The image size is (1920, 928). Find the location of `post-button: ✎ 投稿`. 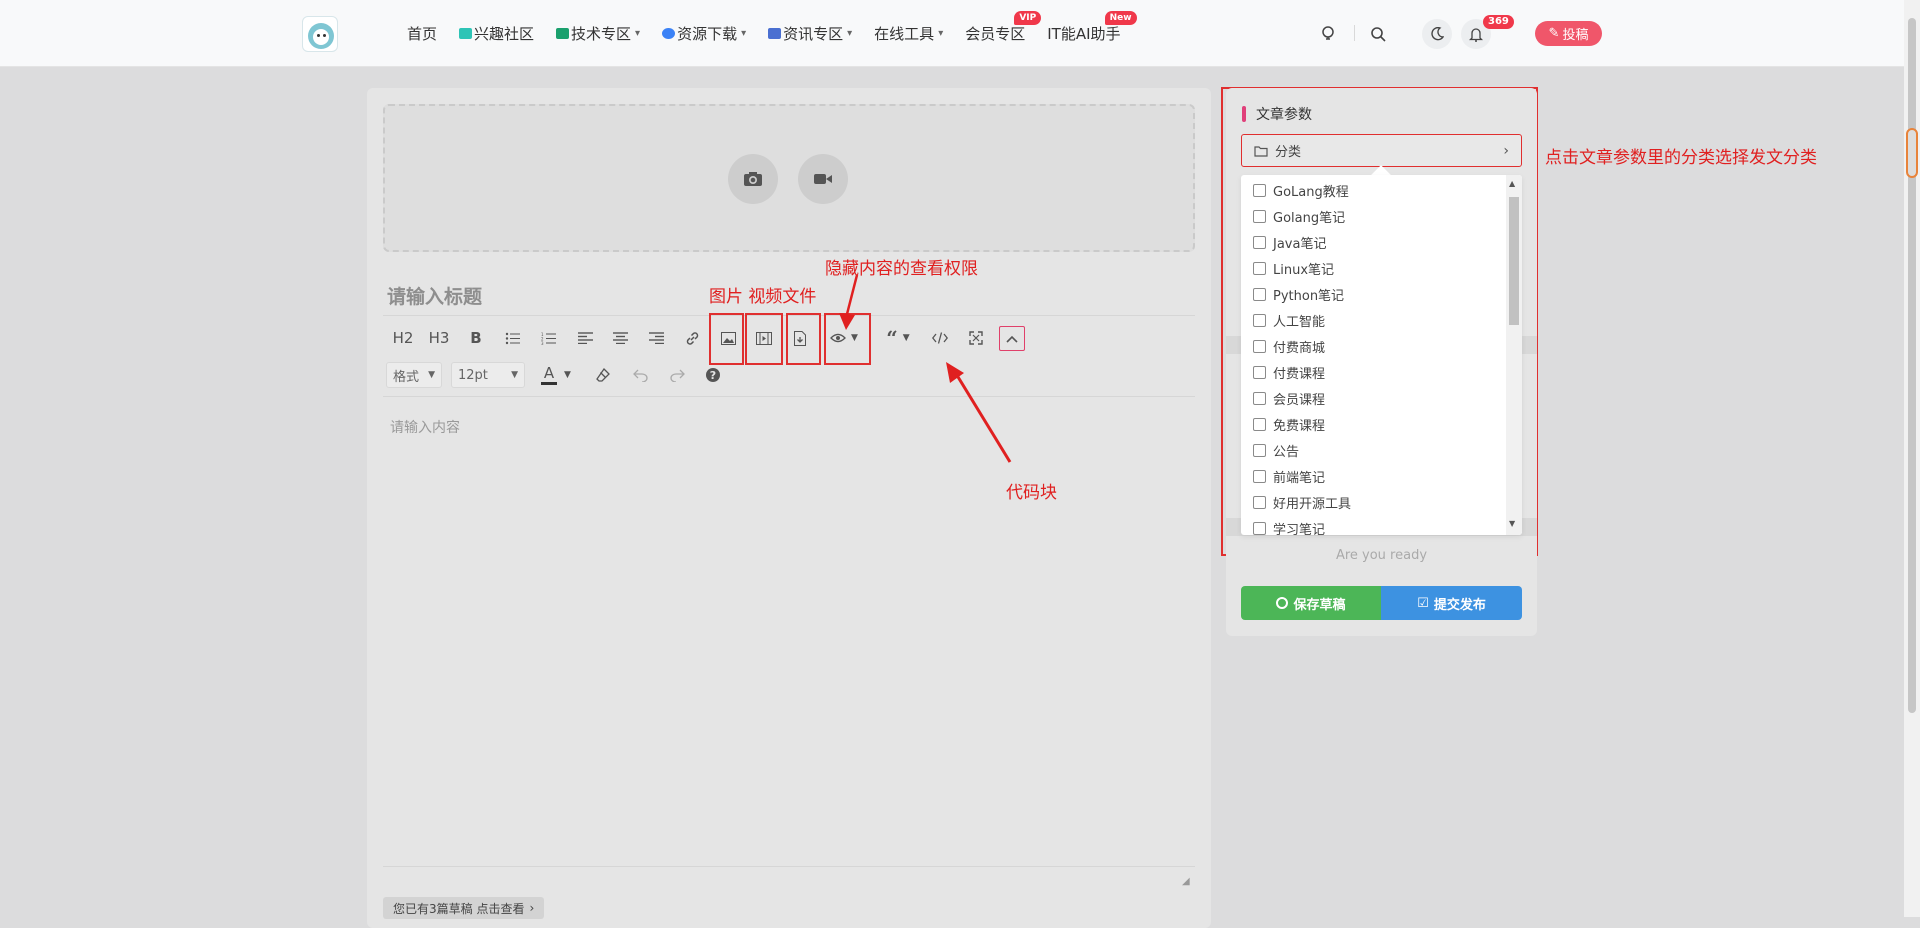

post-button: ✎ 投稿 is located at coordinates (1568, 33).